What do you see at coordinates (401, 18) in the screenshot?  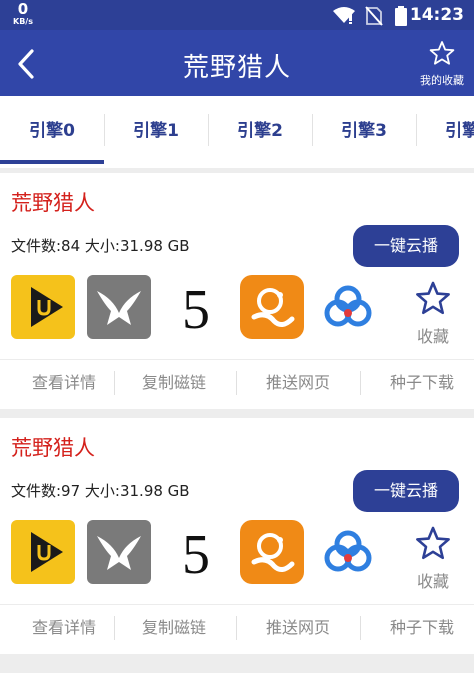 I see `battery-icon` at bounding box center [401, 18].